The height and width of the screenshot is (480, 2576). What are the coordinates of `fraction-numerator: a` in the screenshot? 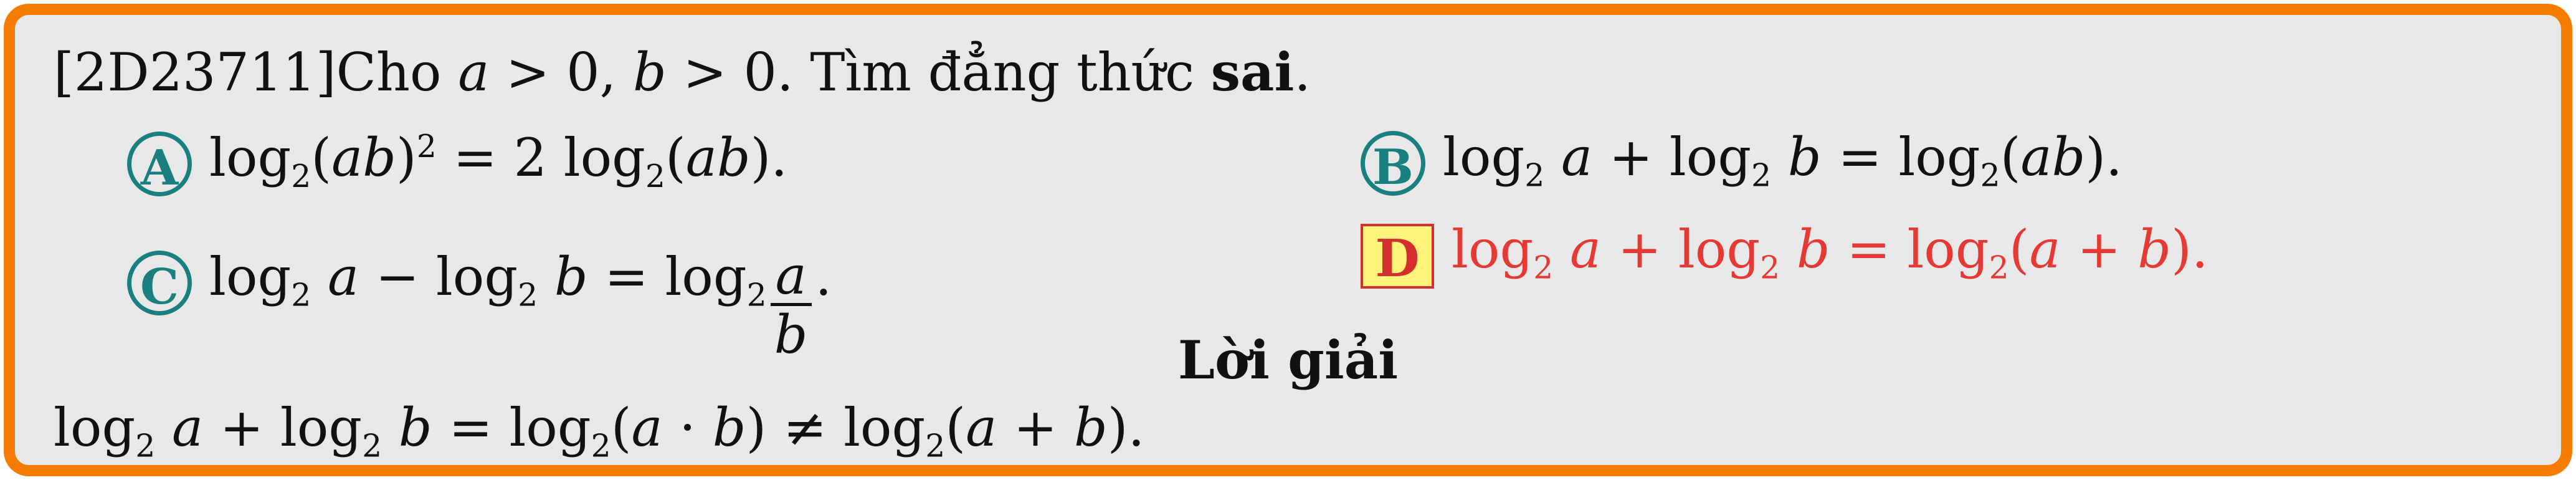 It's located at (791, 277).